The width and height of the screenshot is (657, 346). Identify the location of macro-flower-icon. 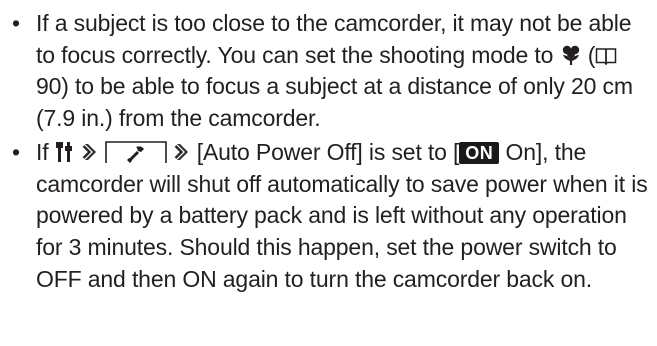
(571, 54).